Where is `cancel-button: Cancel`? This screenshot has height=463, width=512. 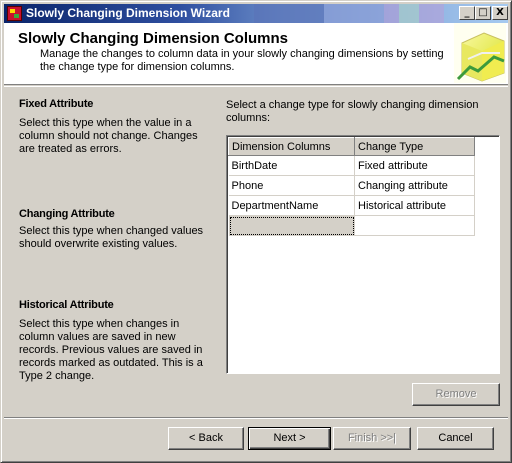 cancel-button: Cancel is located at coordinates (455, 438).